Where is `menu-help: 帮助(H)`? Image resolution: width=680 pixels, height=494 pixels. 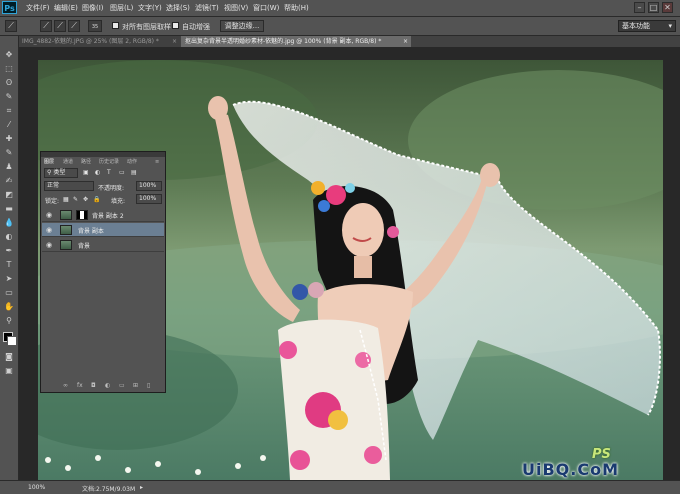
menu-help: 帮助(H) is located at coordinates (296, 8).